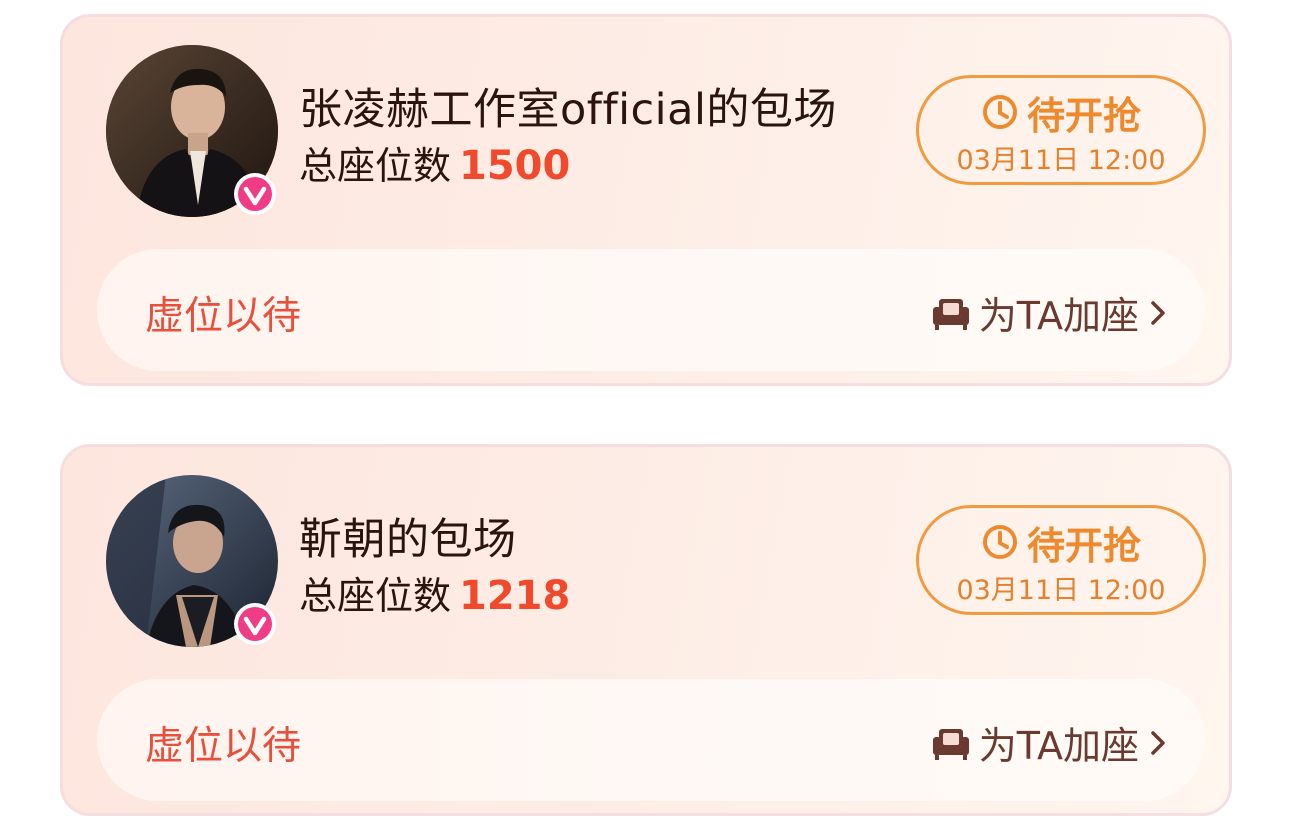  I want to click on total-seats-count: 1218, so click(515, 596).